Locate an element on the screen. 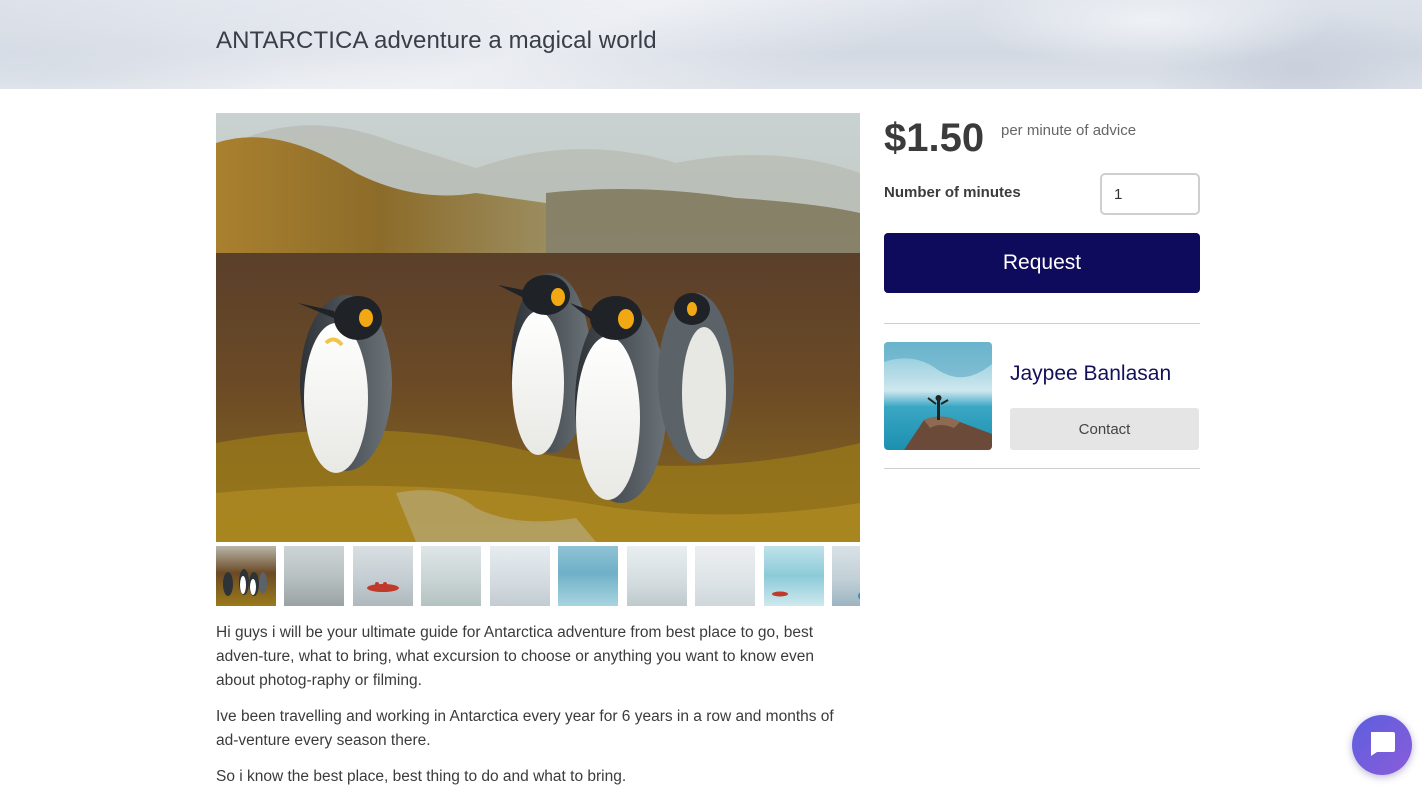  chat-button is located at coordinates (1382, 745).